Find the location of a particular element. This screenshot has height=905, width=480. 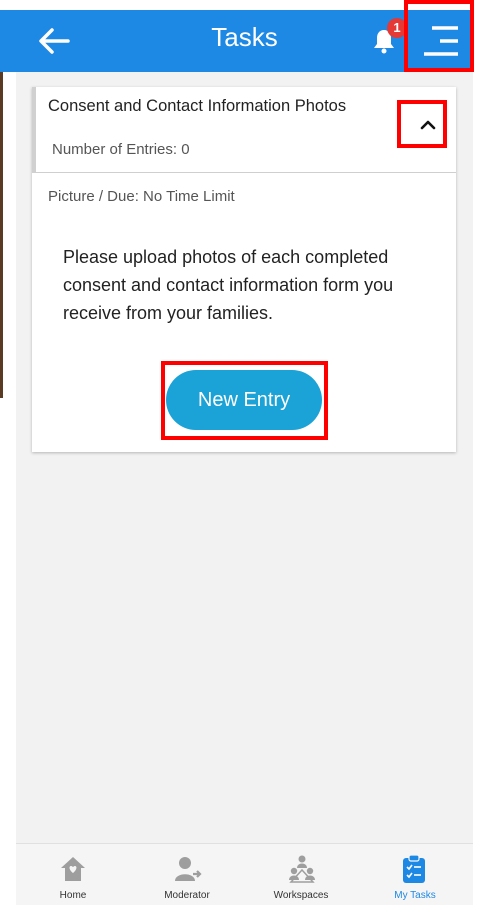

nav-label-home: Home is located at coordinates (73, 895).